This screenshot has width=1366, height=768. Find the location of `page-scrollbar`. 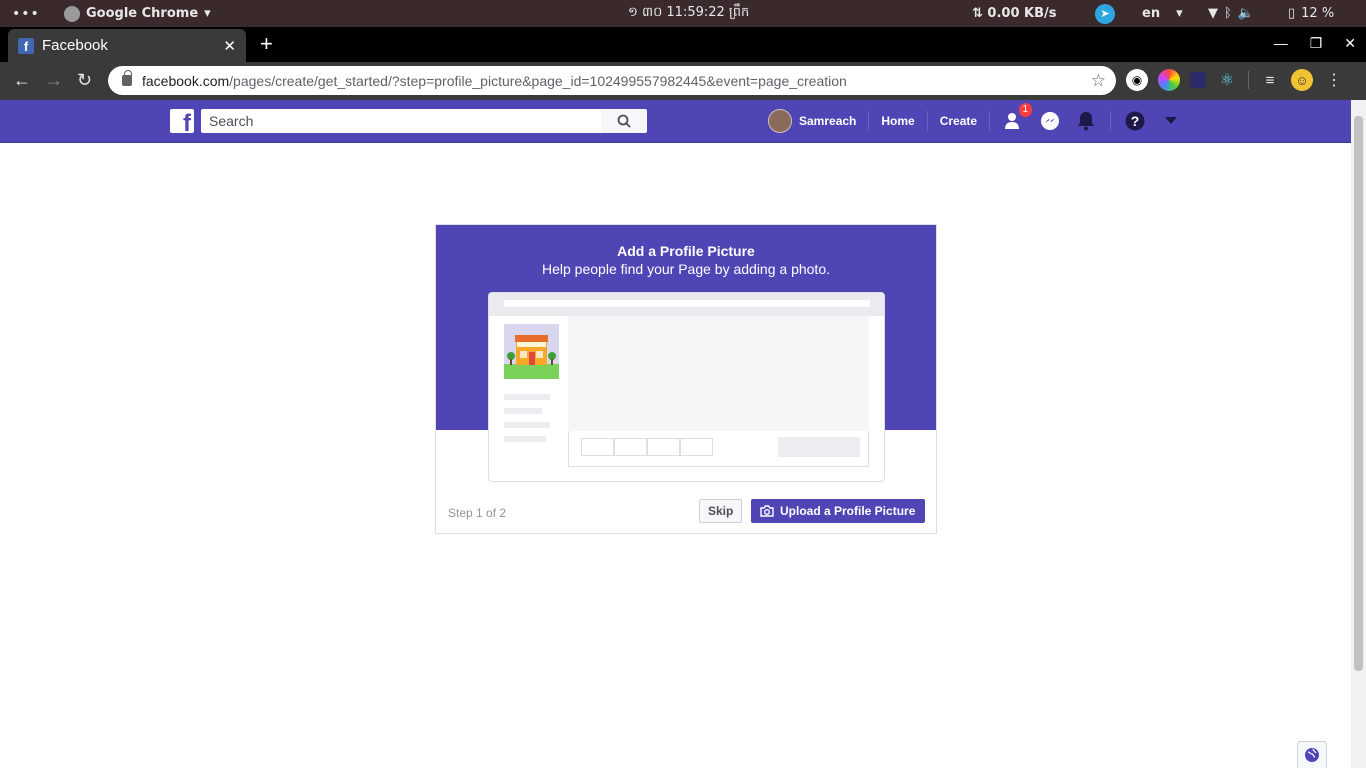

page-scrollbar is located at coordinates (1358, 434).